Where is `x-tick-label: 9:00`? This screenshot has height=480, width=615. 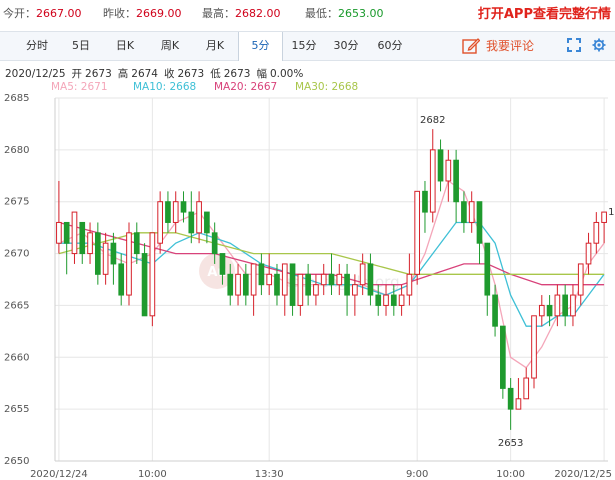 x-tick-label: 9:00 is located at coordinates (417, 474).